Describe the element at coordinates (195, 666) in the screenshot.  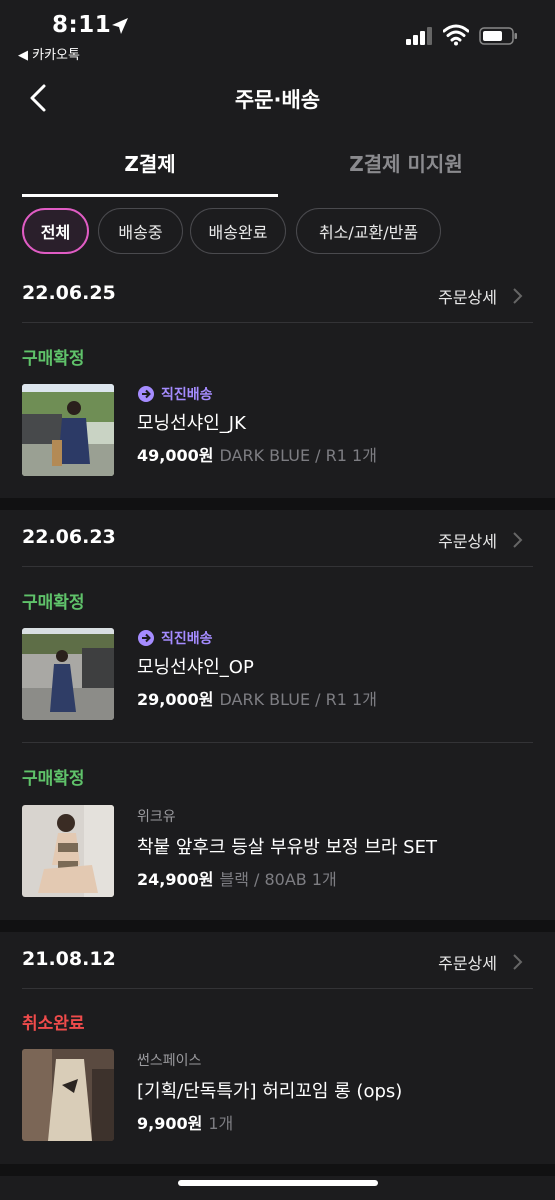
I see `product-name: 모닝선샤인_OP` at that location.